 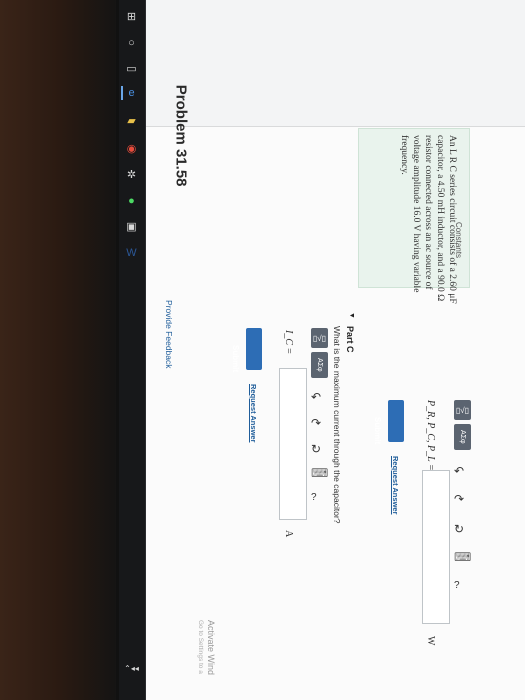 What do you see at coordinates (200, 647) in the screenshot?
I see `activate-windows-subtext: Go to Settings to a` at bounding box center [200, 647].